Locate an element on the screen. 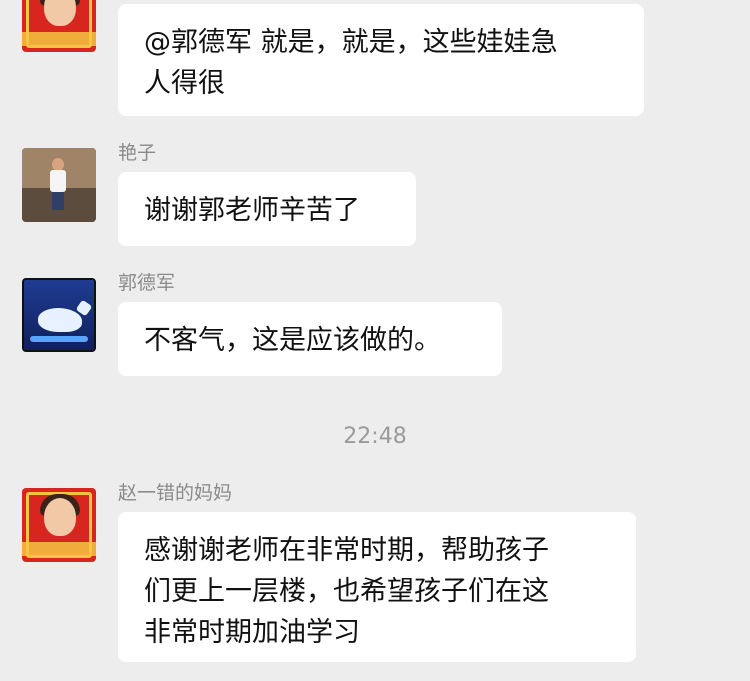  whale-icon is located at coordinates (60, 320).